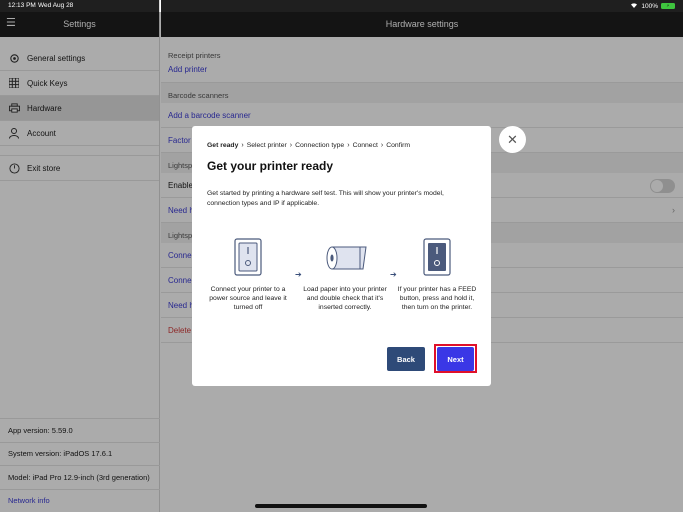 This screenshot has width=683, height=512. I want to click on battery-percent: 100%, so click(649, 6).